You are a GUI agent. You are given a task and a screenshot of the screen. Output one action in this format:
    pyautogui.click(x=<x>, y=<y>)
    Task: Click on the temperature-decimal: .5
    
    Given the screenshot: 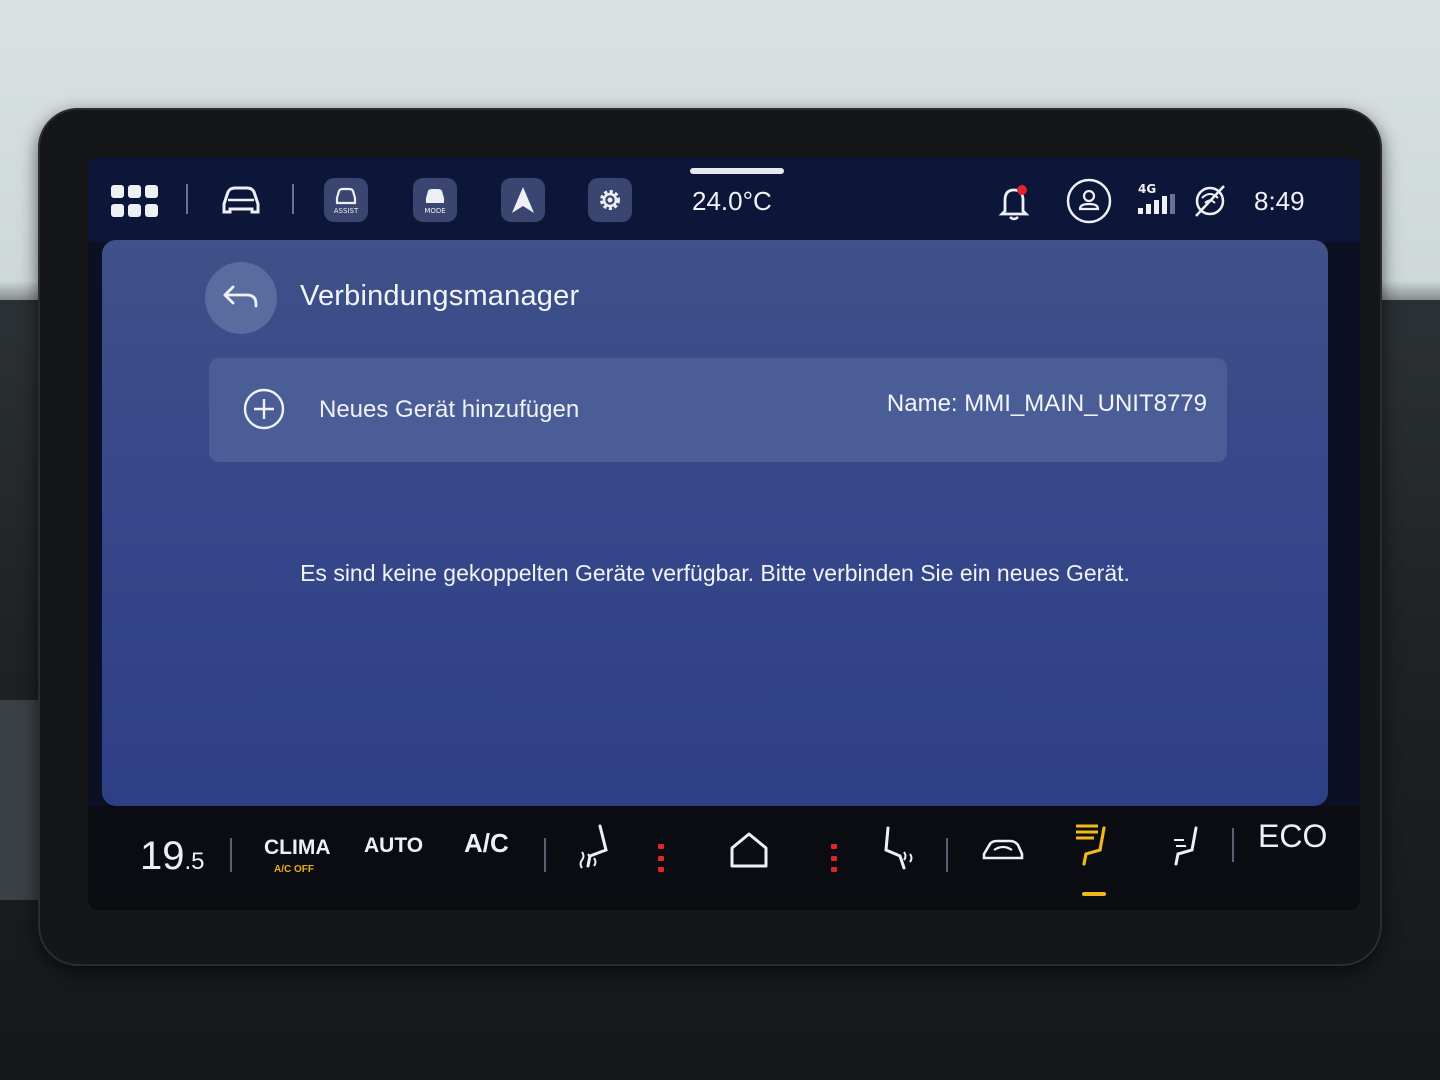 What is the action you would take?
    pyautogui.click(x=194, y=861)
    